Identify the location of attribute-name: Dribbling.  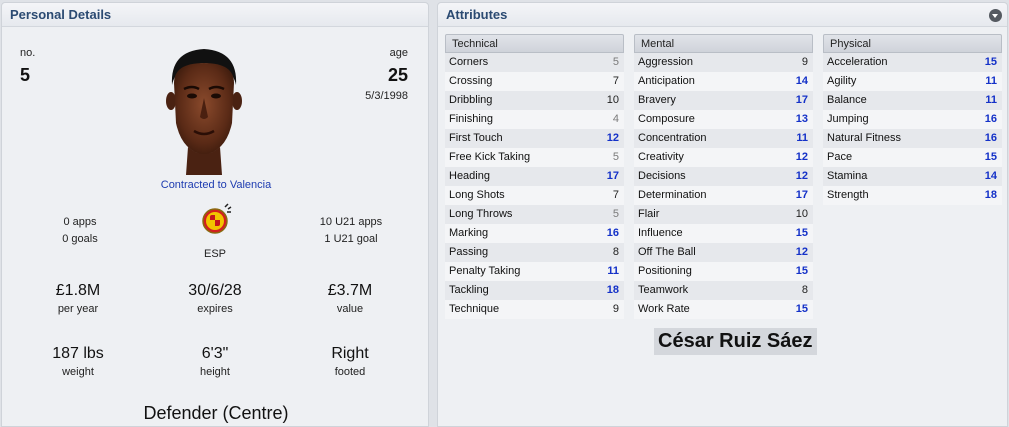
(471, 100).